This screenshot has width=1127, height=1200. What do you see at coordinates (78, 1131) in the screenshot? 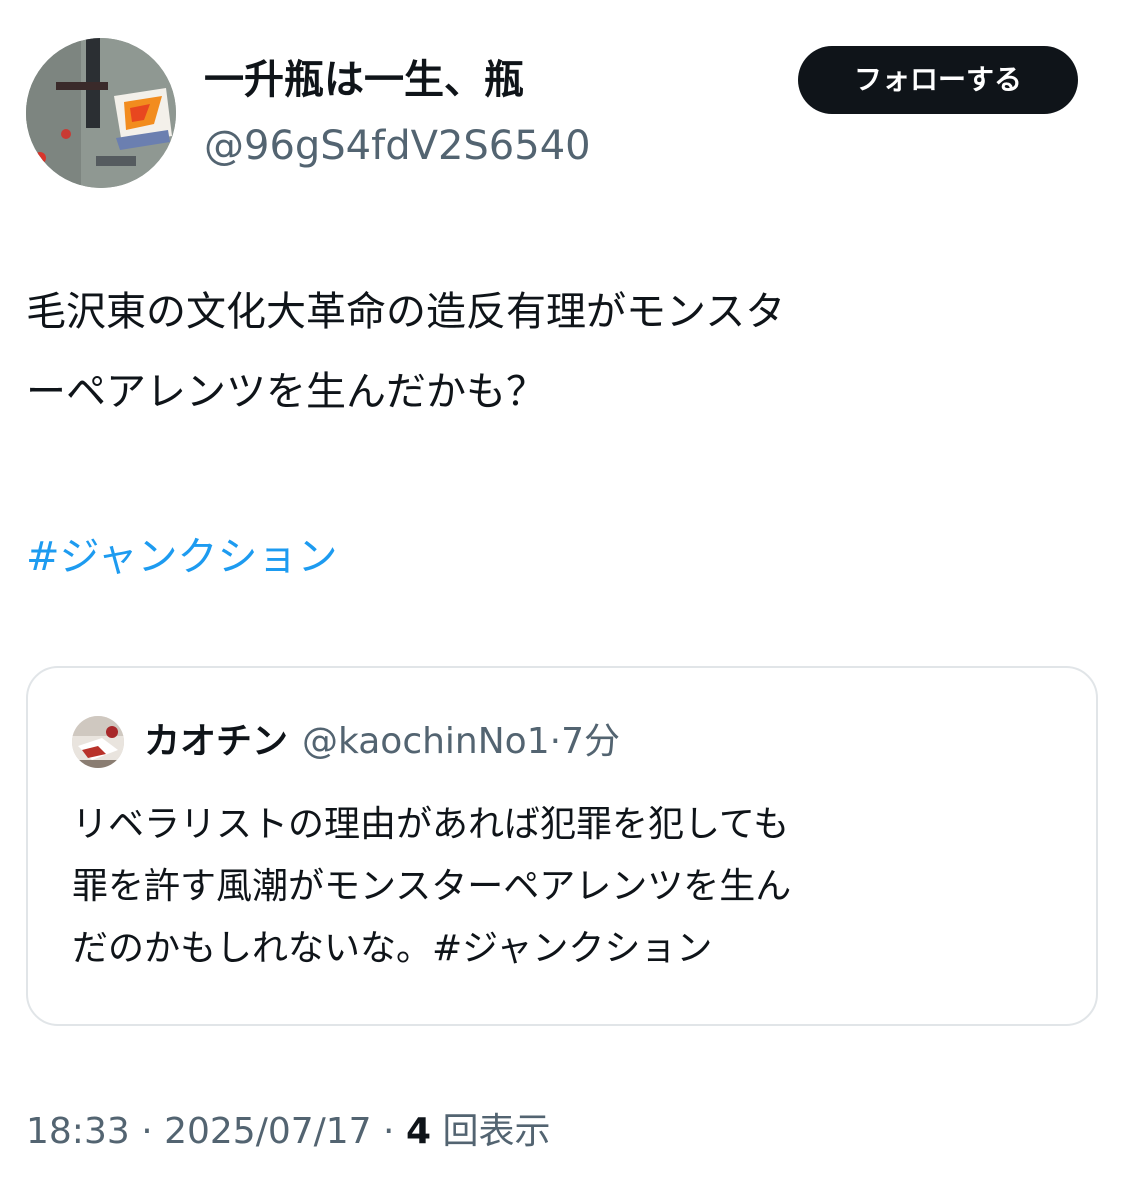
I see `tweet-time: 18:33` at bounding box center [78, 1131].